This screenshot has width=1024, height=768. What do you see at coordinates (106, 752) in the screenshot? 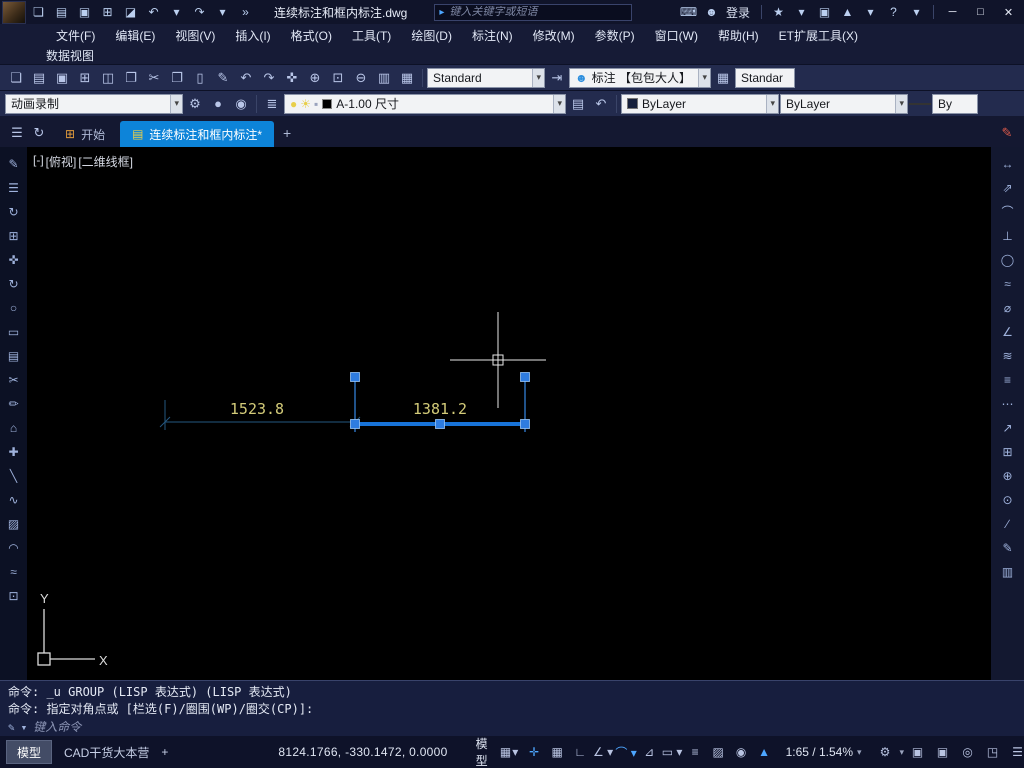
I see `layout-tab: CAD干货大本营` at bounding box center [106, 752].